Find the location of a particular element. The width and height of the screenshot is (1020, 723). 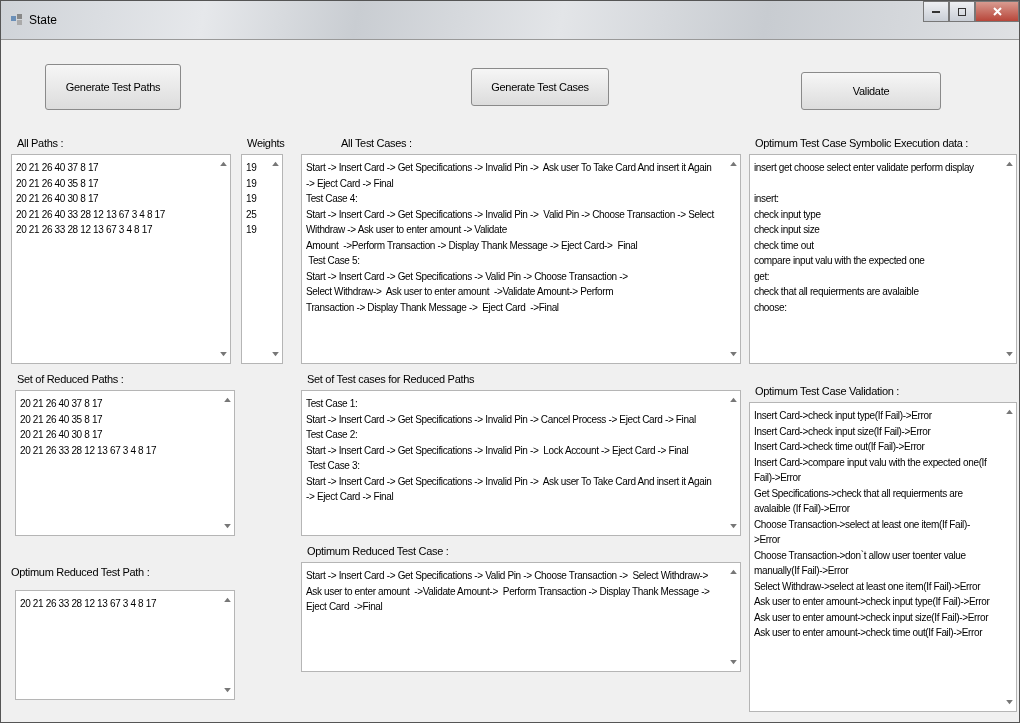

maximize-icon is located at coordinates (962, 11).